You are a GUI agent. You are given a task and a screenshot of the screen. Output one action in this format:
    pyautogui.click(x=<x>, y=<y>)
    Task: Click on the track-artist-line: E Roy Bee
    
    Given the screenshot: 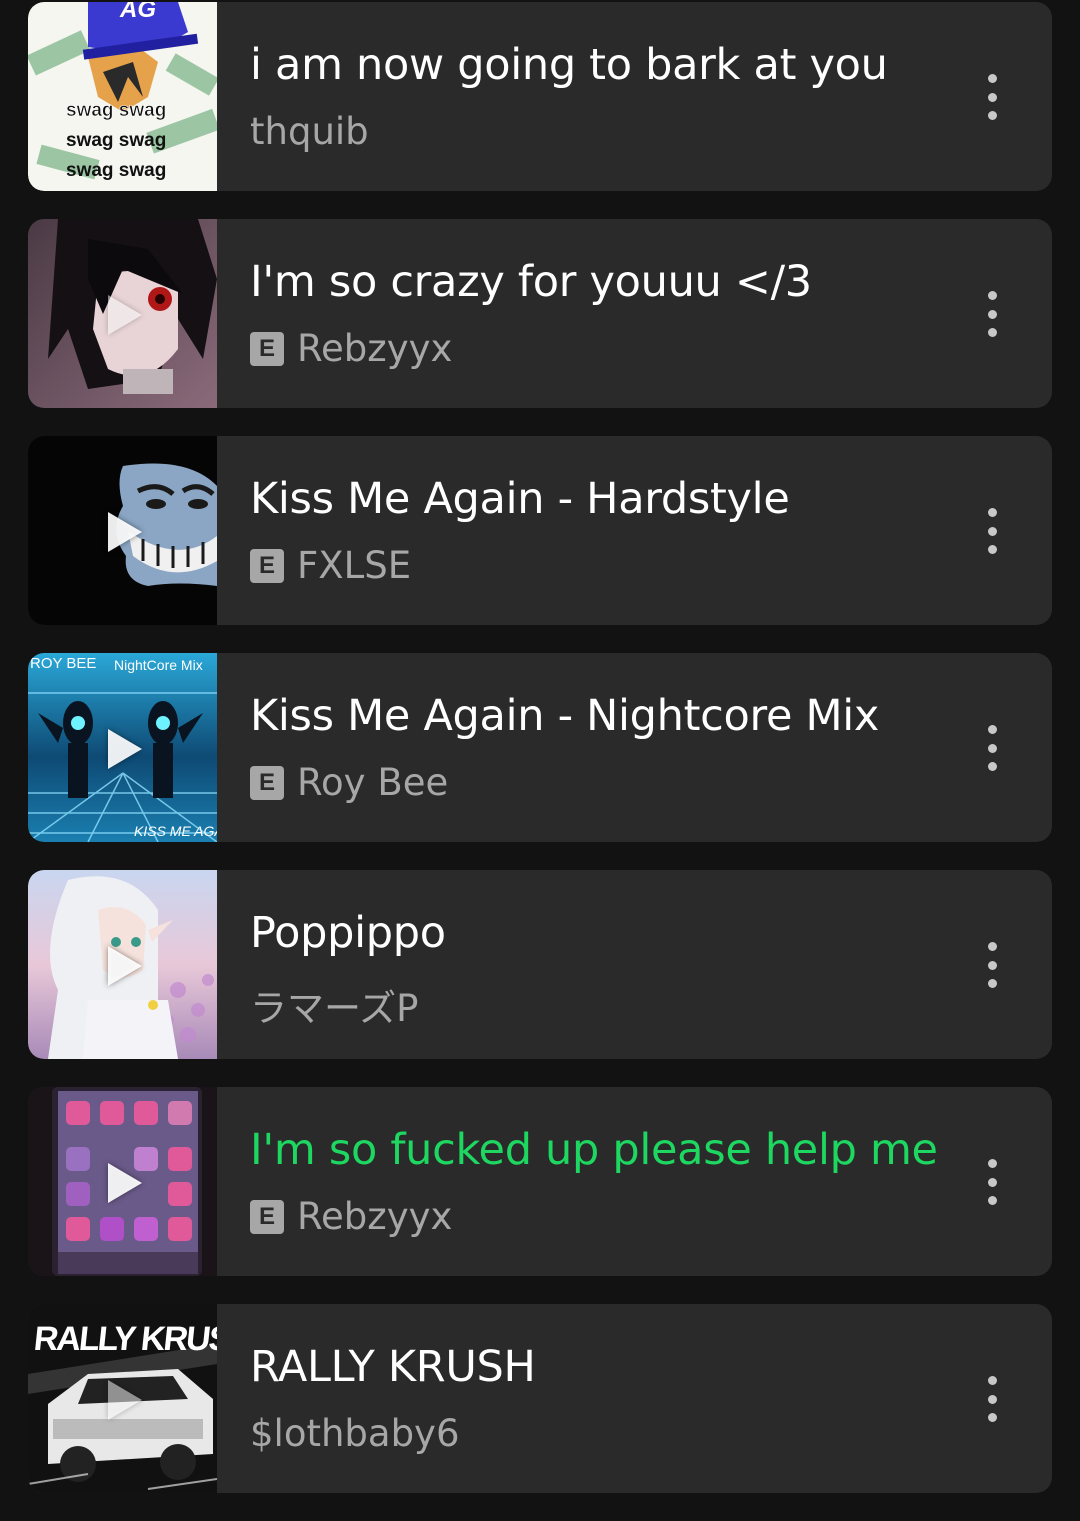 What is the action you would take?
    pyautogui.click(x=349, y=782)
    